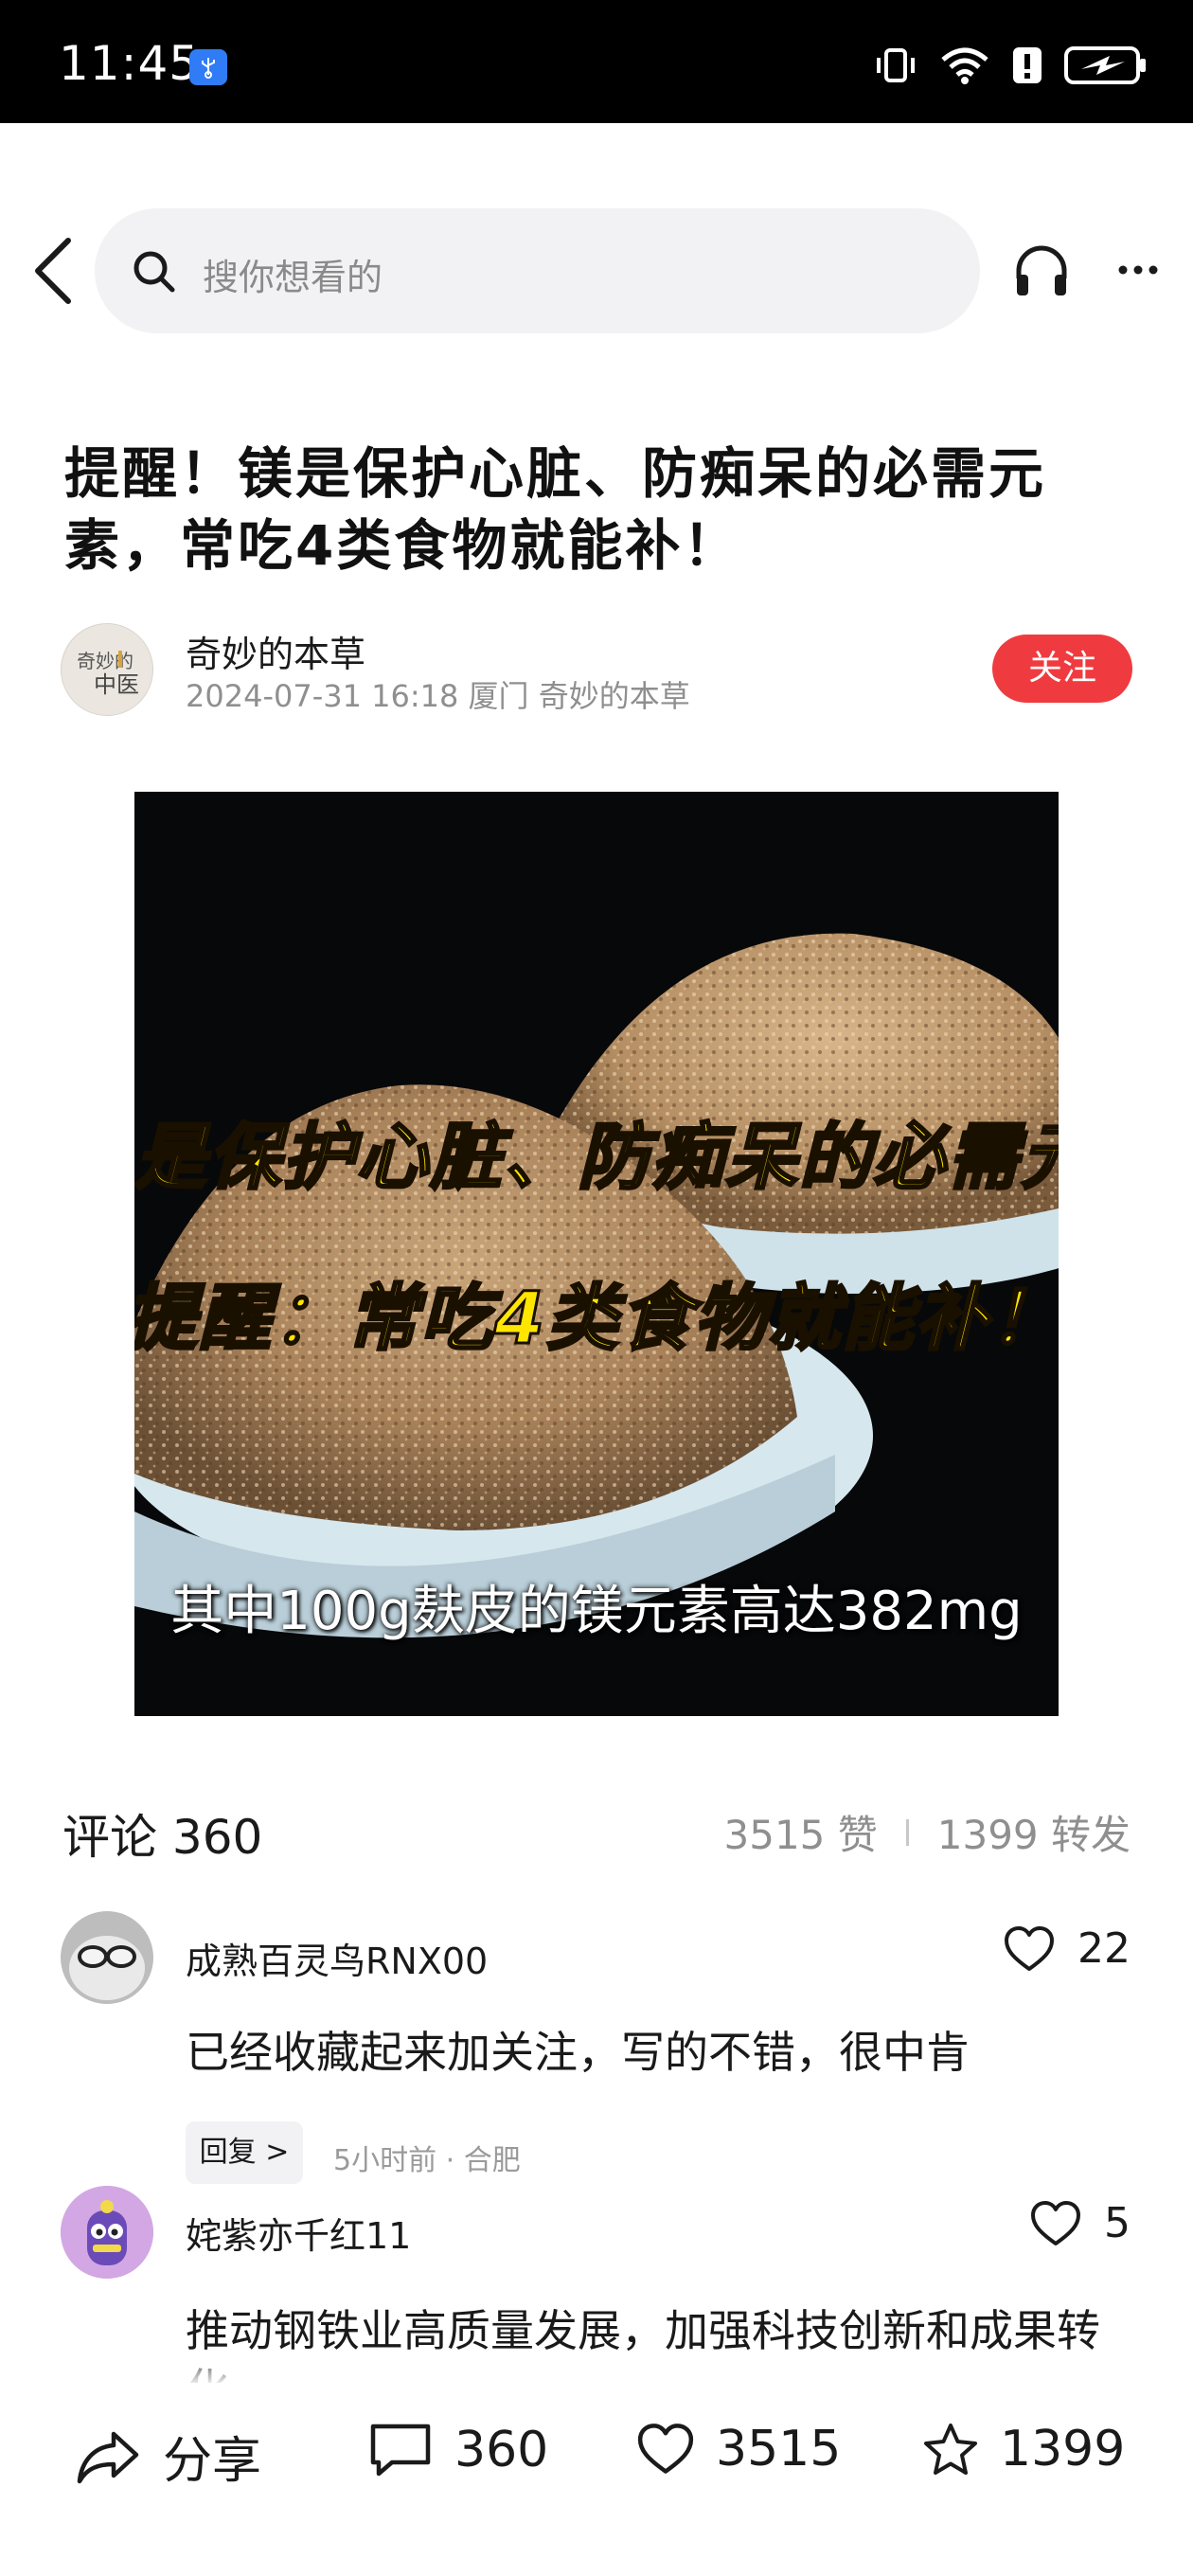  Describe the element at coordinates (501, 2450) in the screenshot. I see `comment-count: 360` at that location.